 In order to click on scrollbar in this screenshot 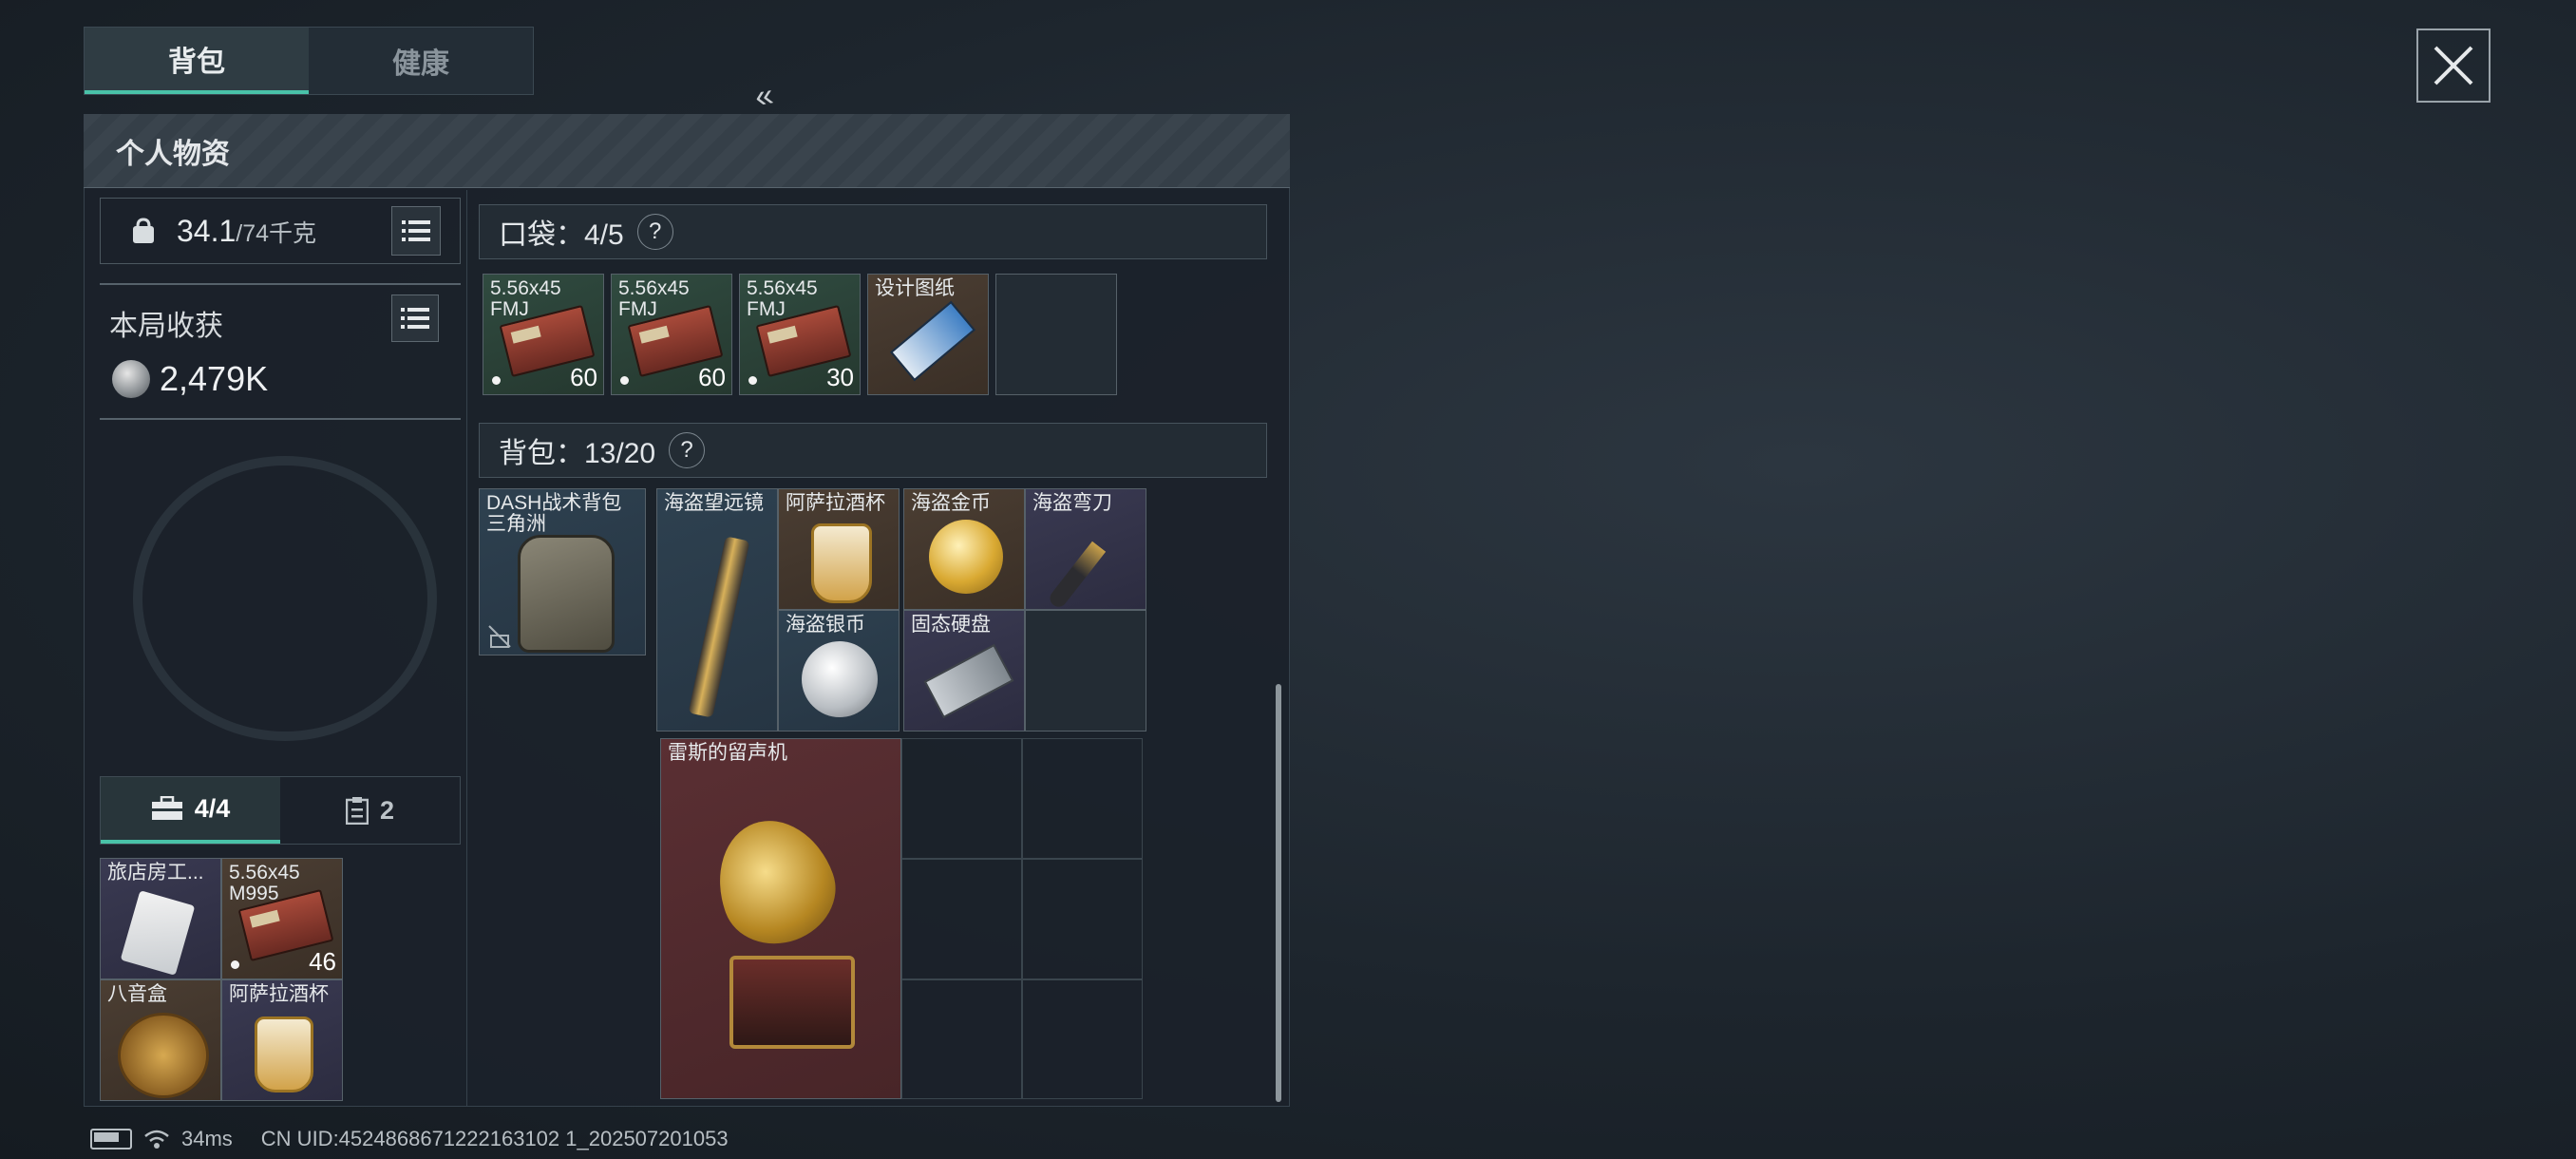, I will do `click(1278, 893)`.